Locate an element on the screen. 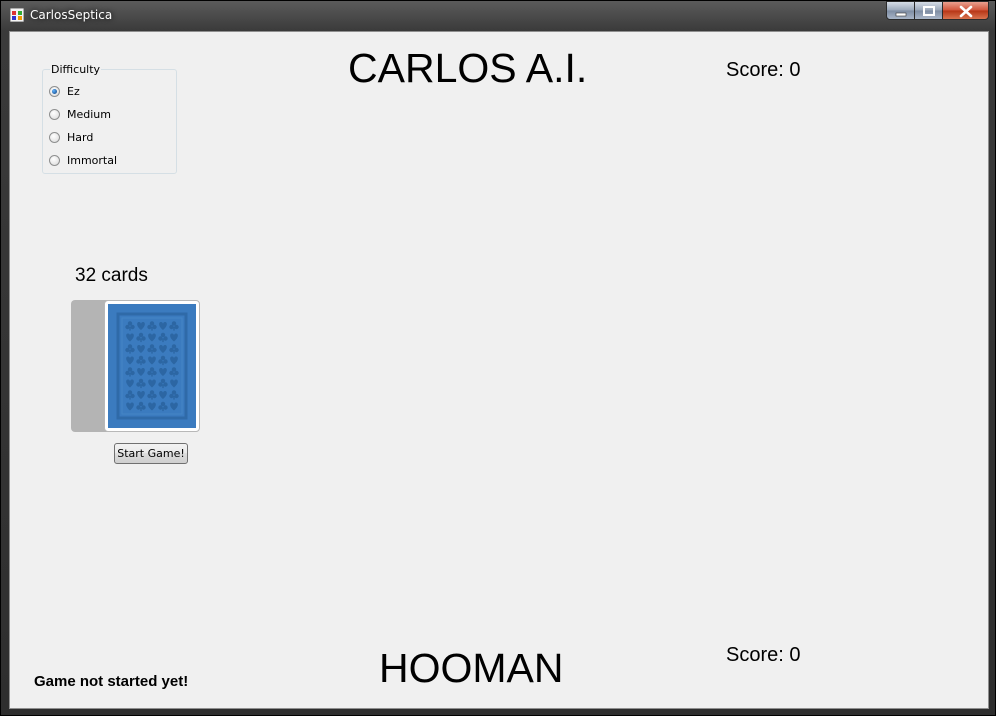 The image size is (996, 716). window-title: CarlosSeptica is located at coordinates (71, 15).